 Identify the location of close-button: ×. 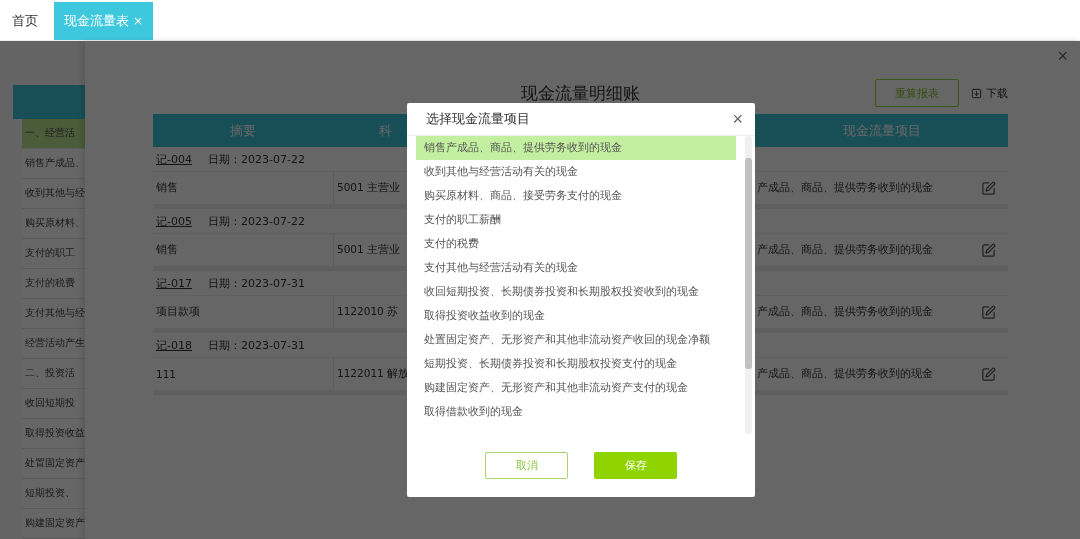
(1062, 56).